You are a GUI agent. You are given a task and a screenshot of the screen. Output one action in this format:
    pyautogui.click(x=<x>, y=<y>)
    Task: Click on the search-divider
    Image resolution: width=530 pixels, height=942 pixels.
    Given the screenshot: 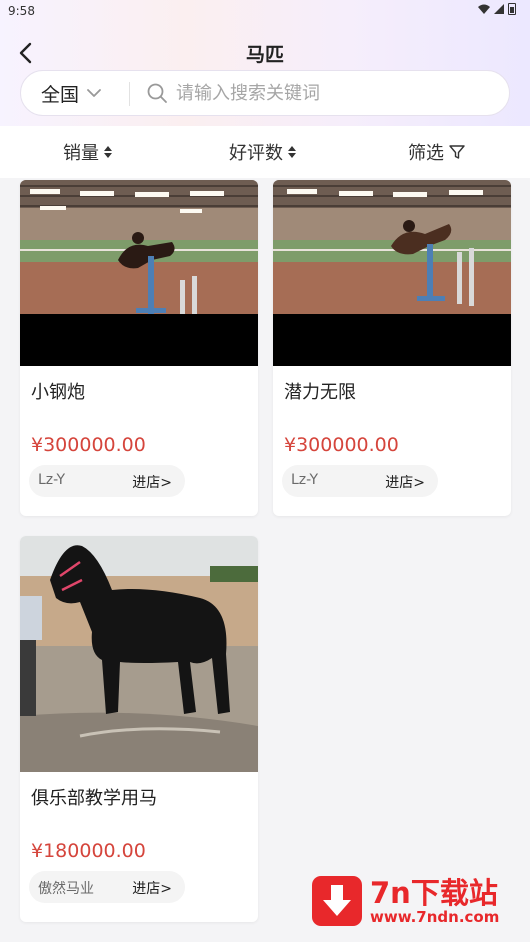 What is the action you would take?
    pyautogui.click(x=129, y=94)
    